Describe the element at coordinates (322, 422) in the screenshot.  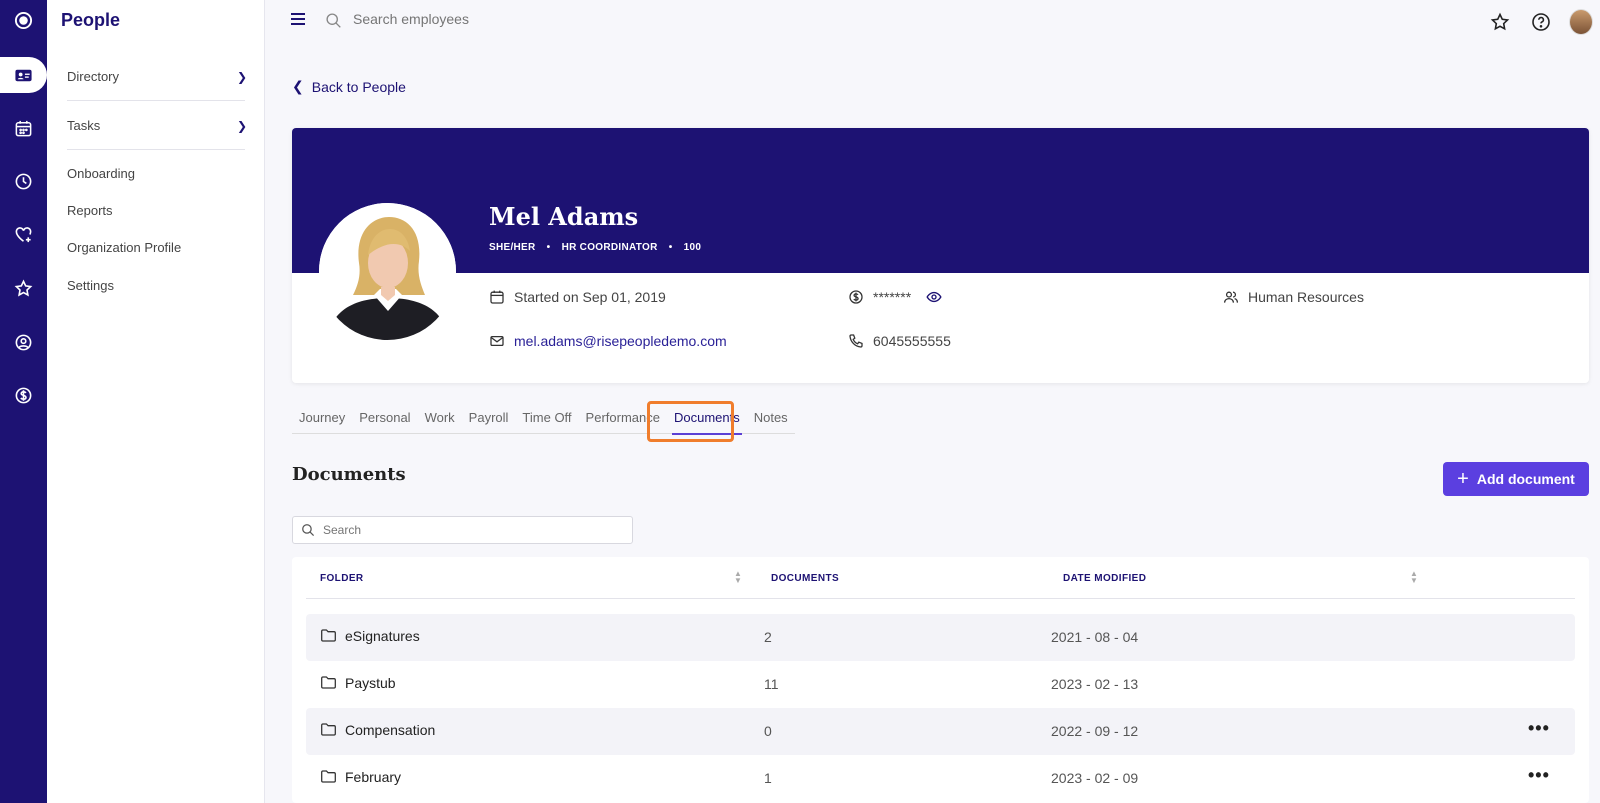
I see `tab-journey: Journey` at that location.